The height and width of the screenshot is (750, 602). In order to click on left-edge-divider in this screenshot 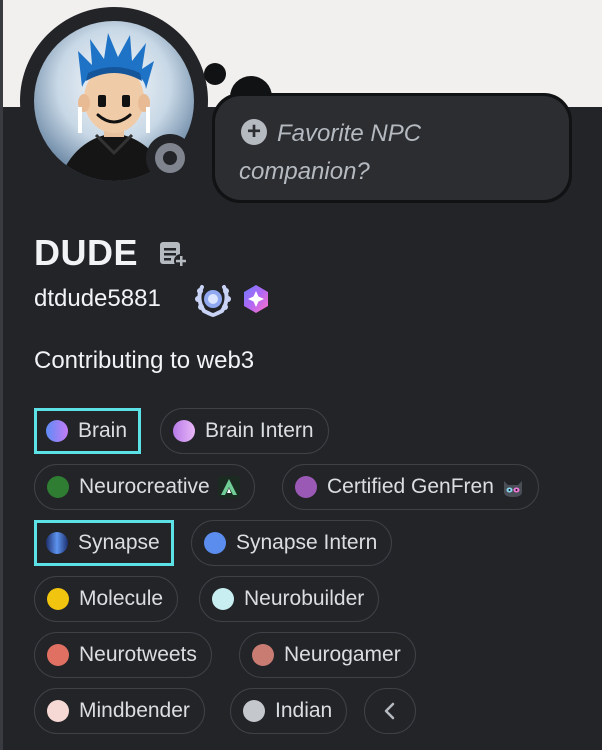, I will do `click(1, 375)`.